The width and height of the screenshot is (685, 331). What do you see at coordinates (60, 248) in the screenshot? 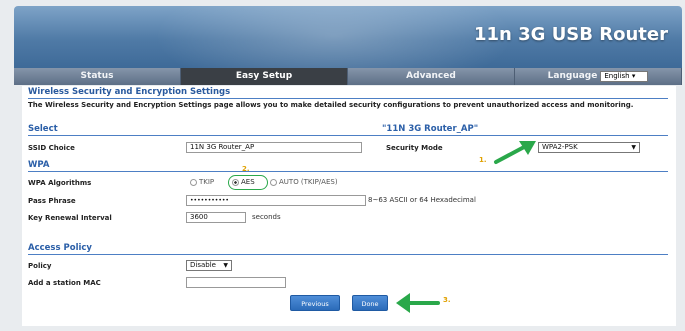
I see `access-policy-title: Access Policy` at bounding box center [60, 248].